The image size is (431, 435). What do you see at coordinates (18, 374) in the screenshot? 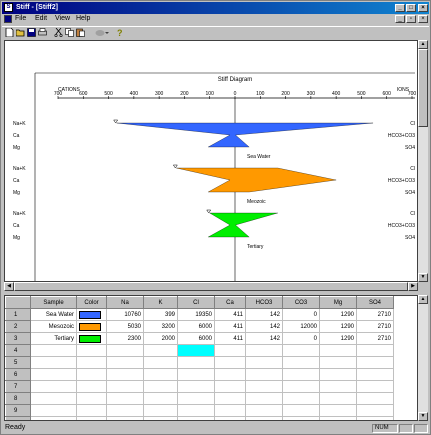
I see `grid-row-header: 6` at bounding box center [18, 374].